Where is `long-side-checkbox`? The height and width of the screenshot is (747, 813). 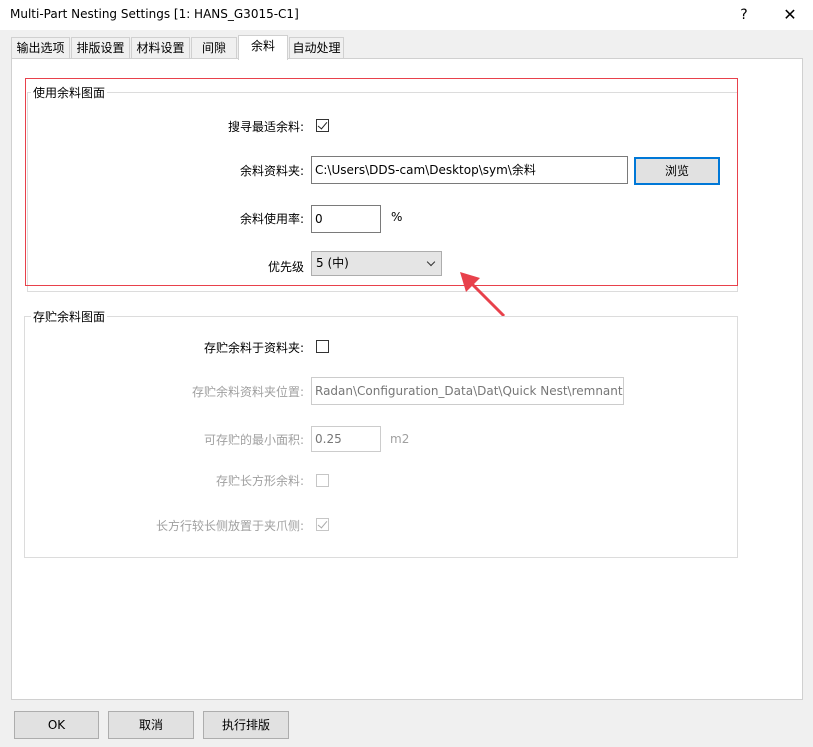
long-side-checkbox is located at coordinates (322, 524).